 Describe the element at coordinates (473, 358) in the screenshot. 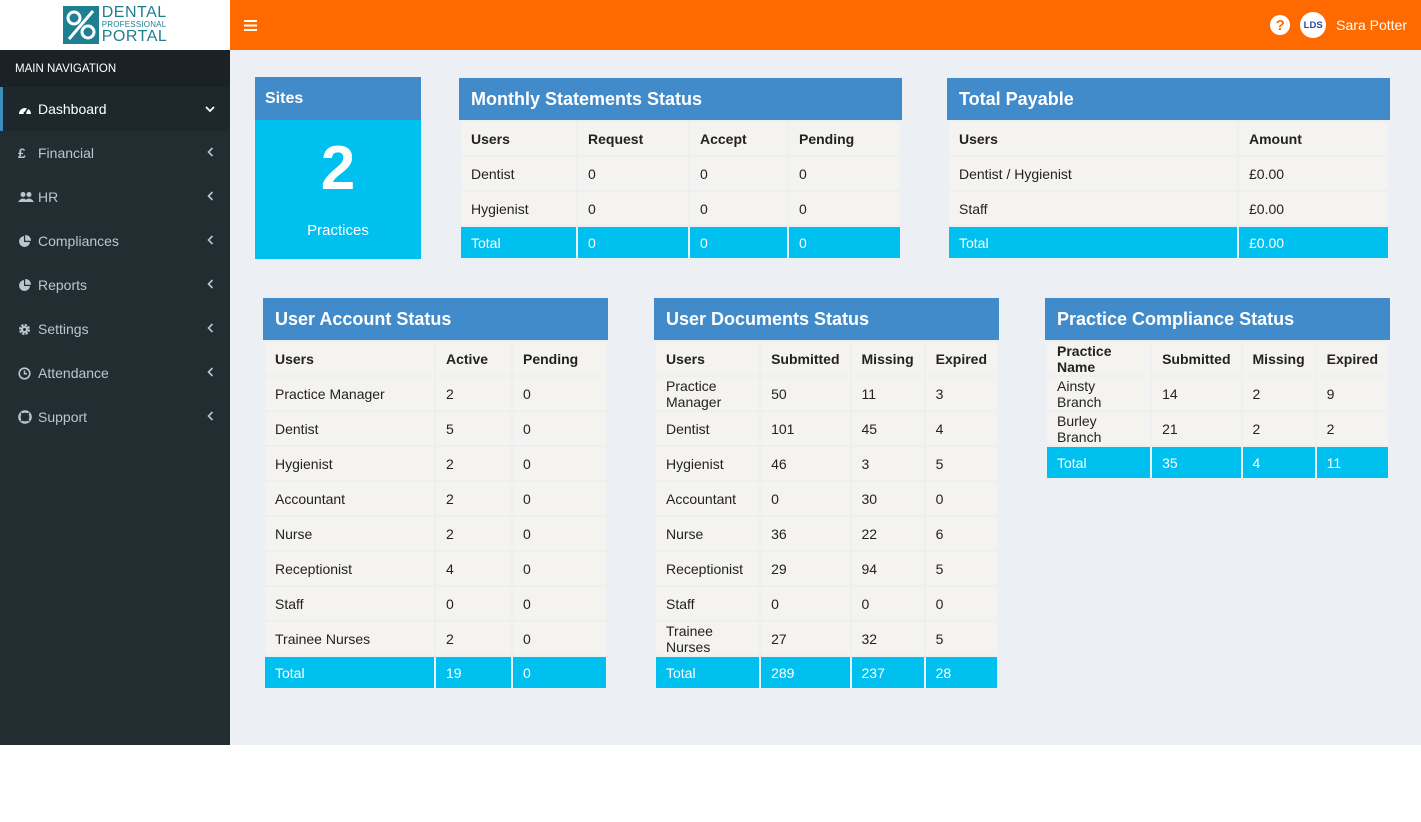

I see `column-header: Active` at that location.